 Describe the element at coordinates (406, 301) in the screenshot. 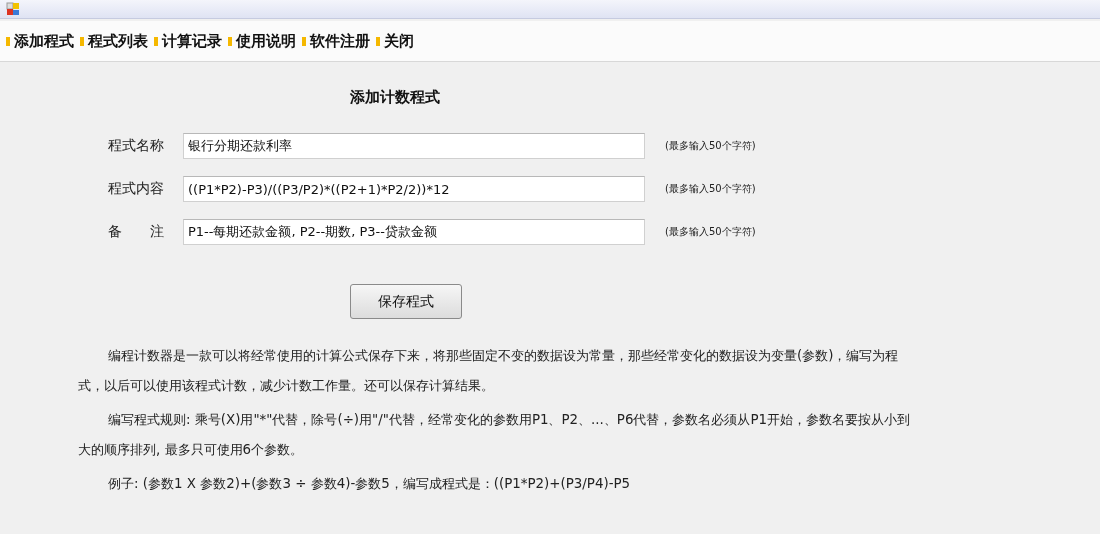

I see `save-button: 保存程式` at that location.